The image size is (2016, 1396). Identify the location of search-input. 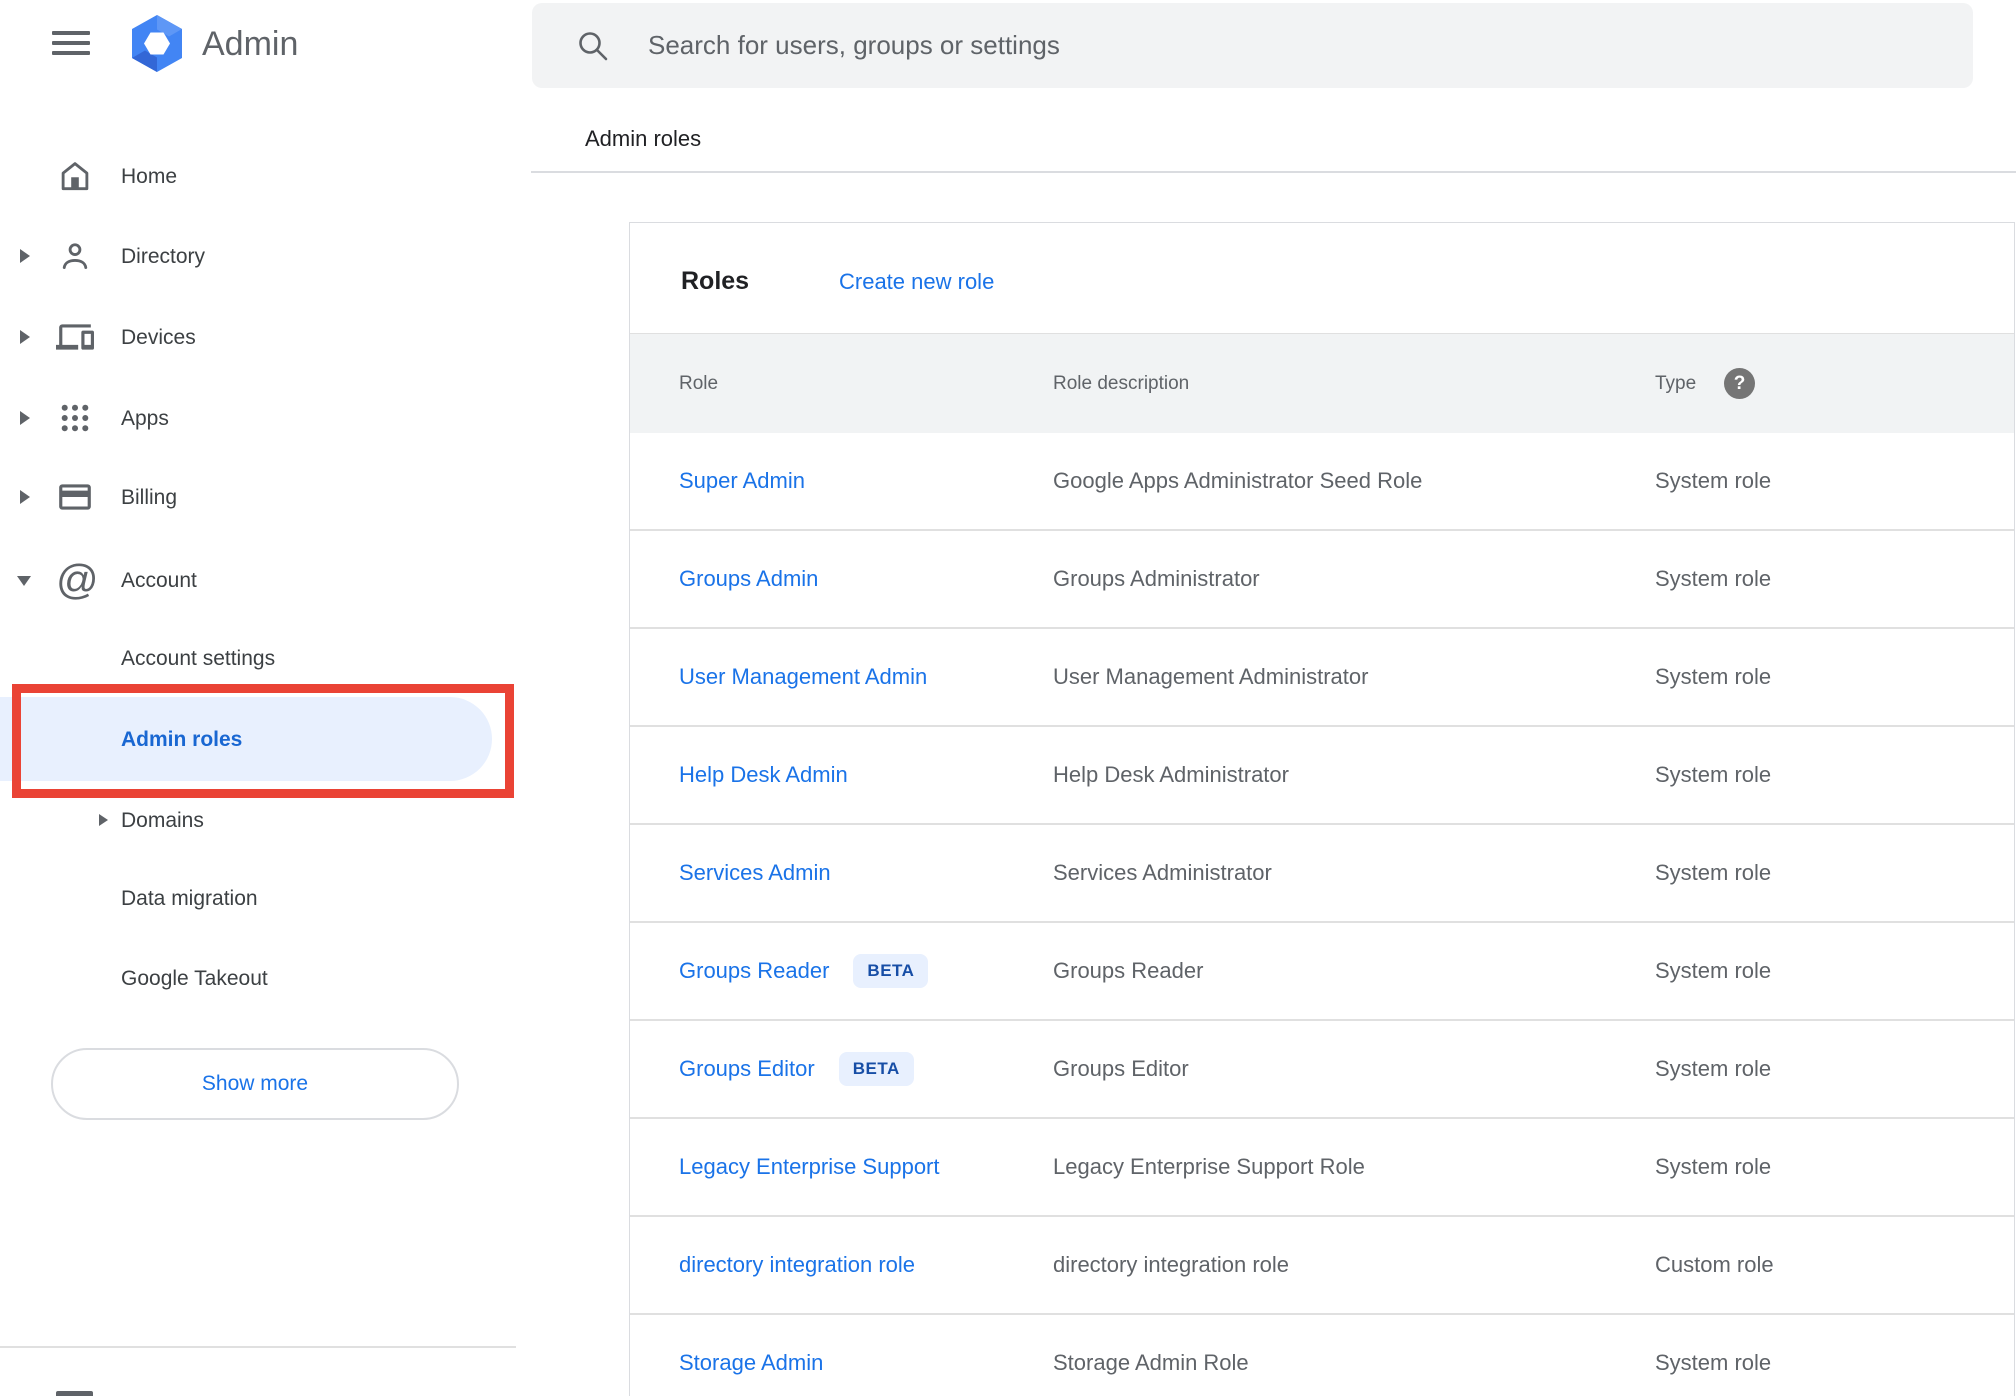
(1288, 45).